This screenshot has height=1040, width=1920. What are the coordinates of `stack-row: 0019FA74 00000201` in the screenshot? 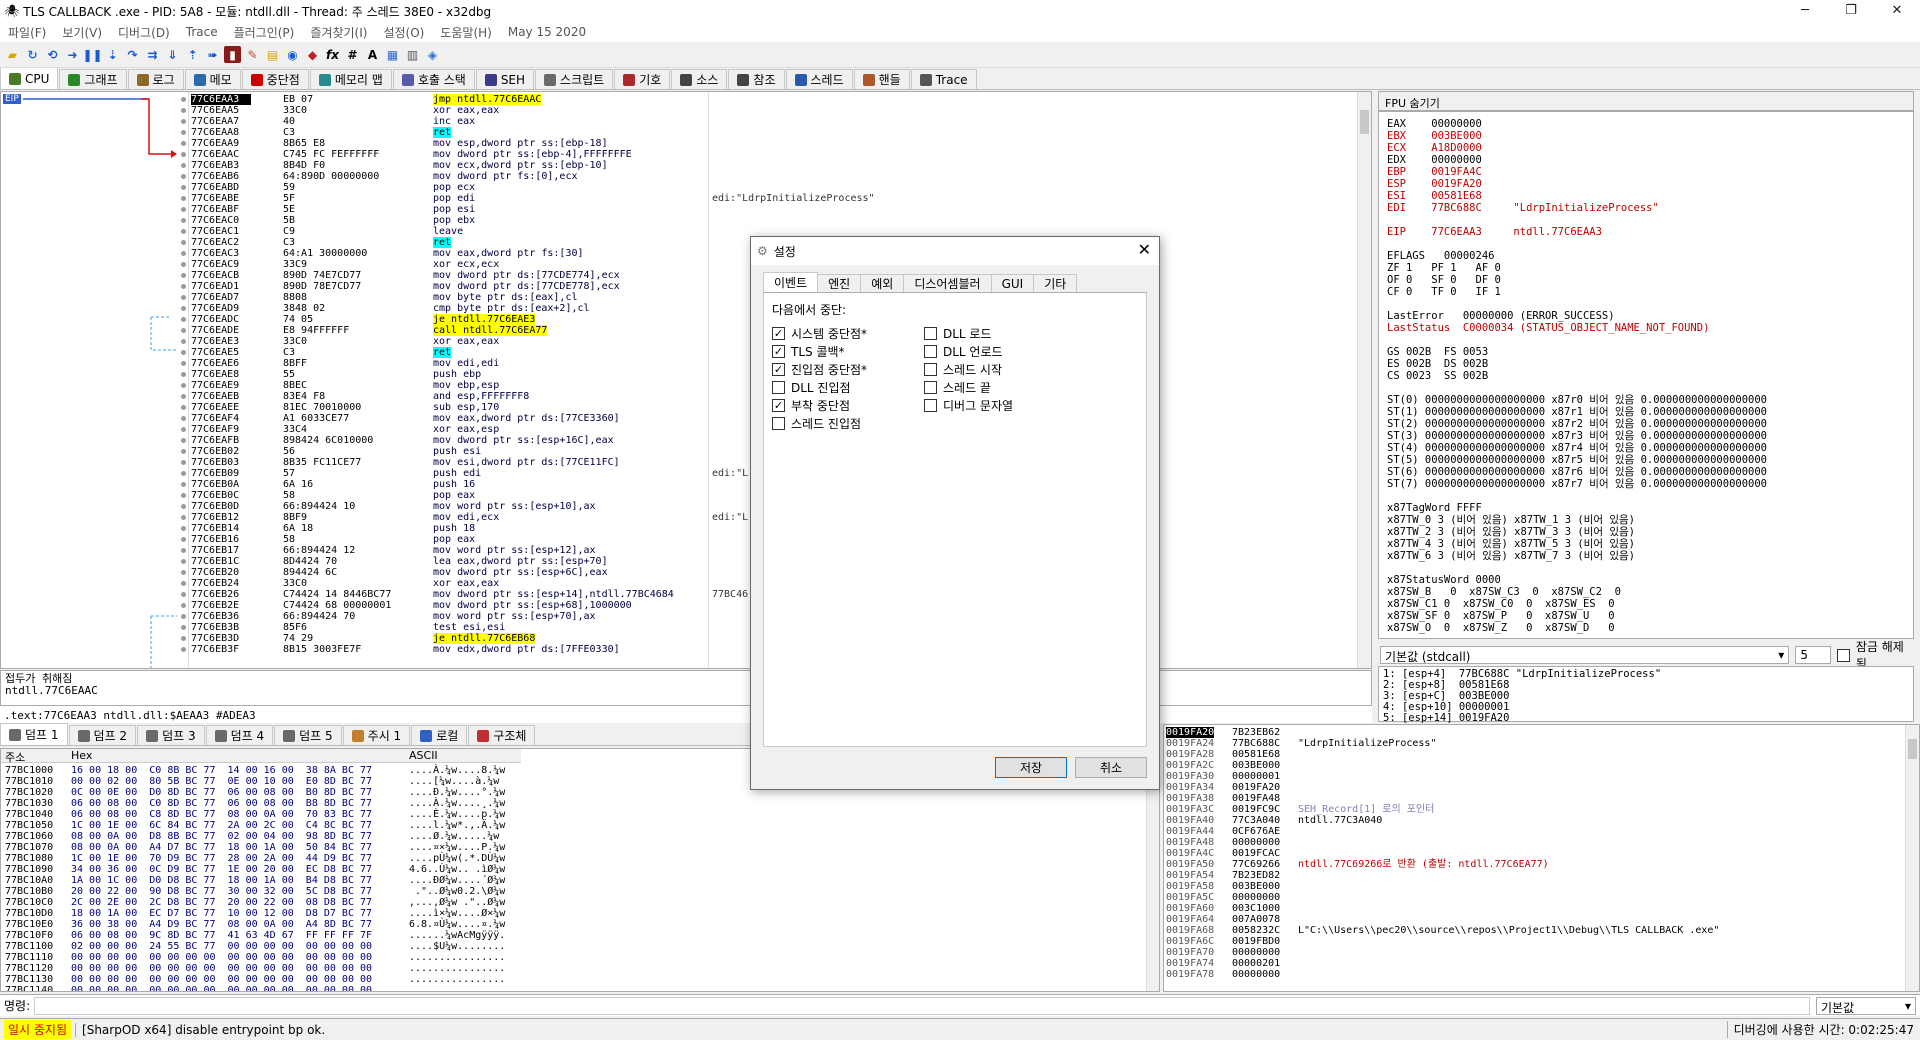 It's located at (1533, 963).